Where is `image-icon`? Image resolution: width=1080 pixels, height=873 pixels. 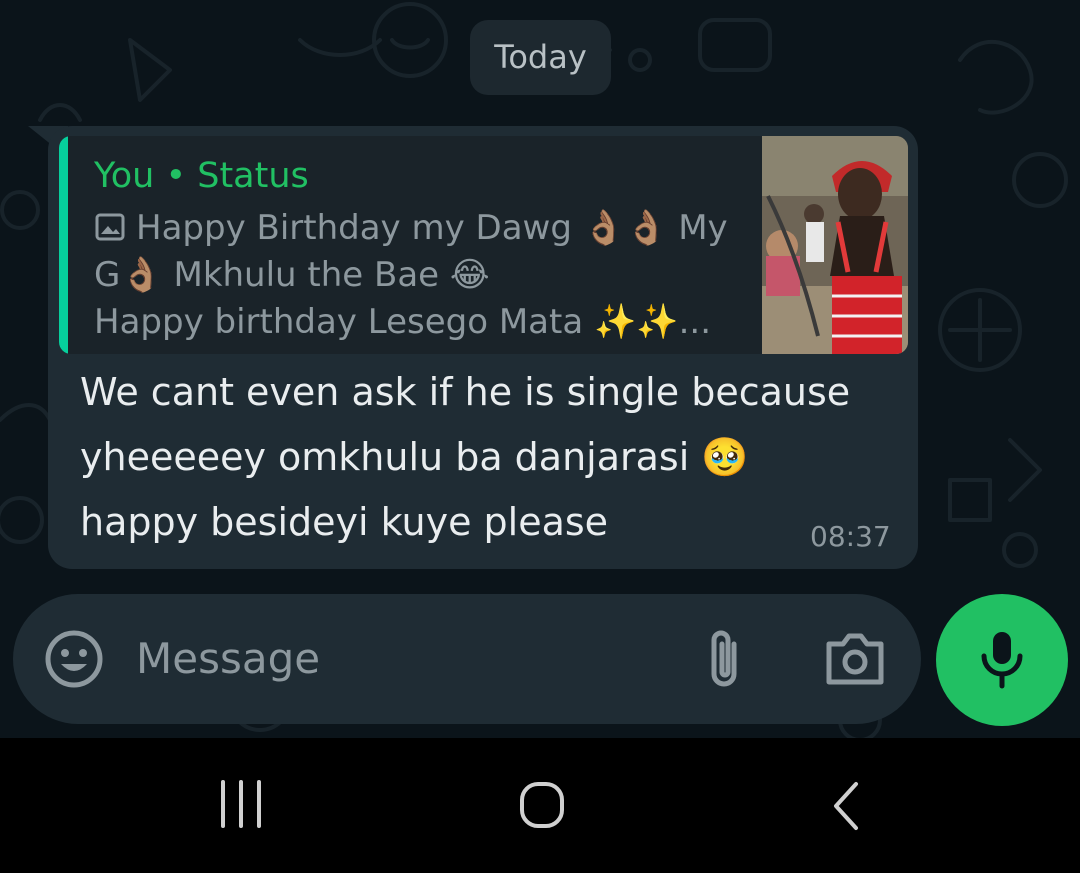 image-icon is located at coordinates (110, 227).